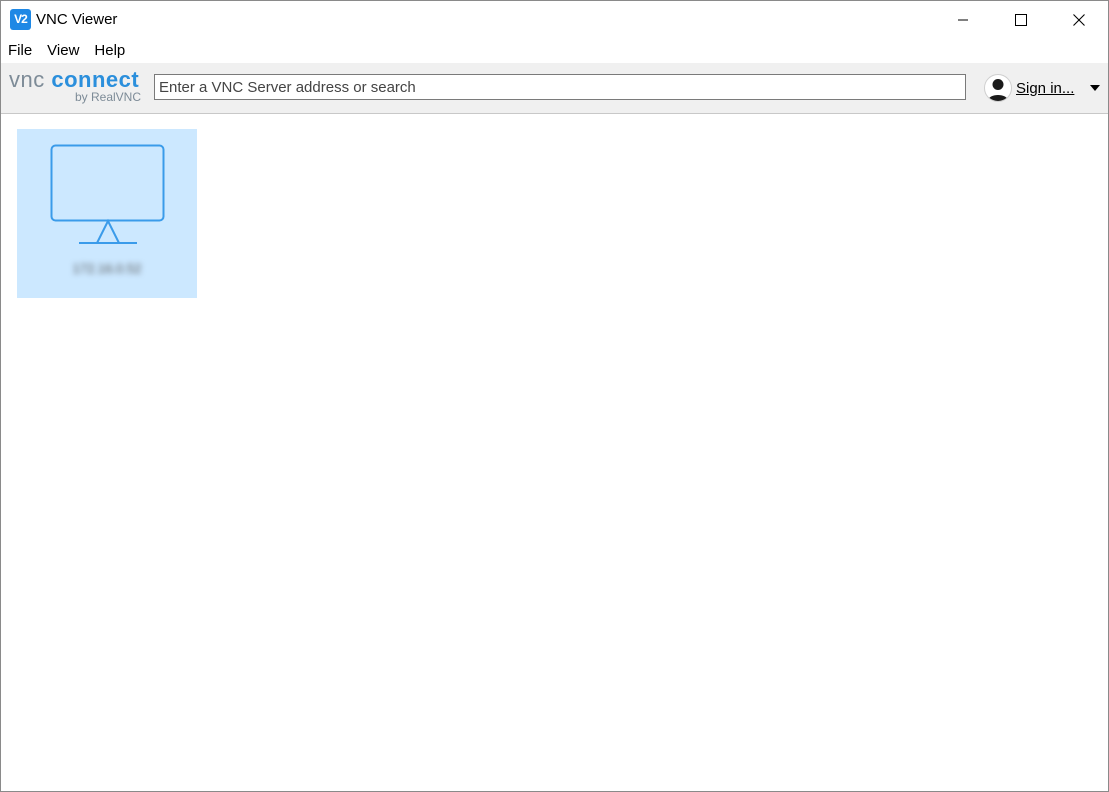 The height and width of the screenshot is (792, 1109). Describe the element at coordinates (560, 87) in the screenshot. I see `server-search-input` at that location.